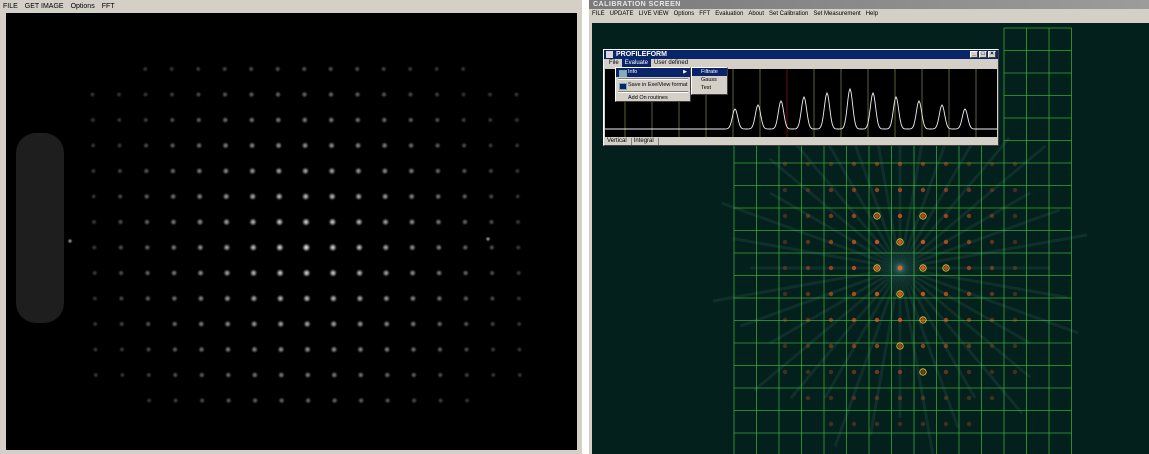 Image resolution: width=1149 pixels, height=454 pixels. Describe the element at coordinates (618, 141) in the screenshot. I see `status-vertical: Vertical` at that location.